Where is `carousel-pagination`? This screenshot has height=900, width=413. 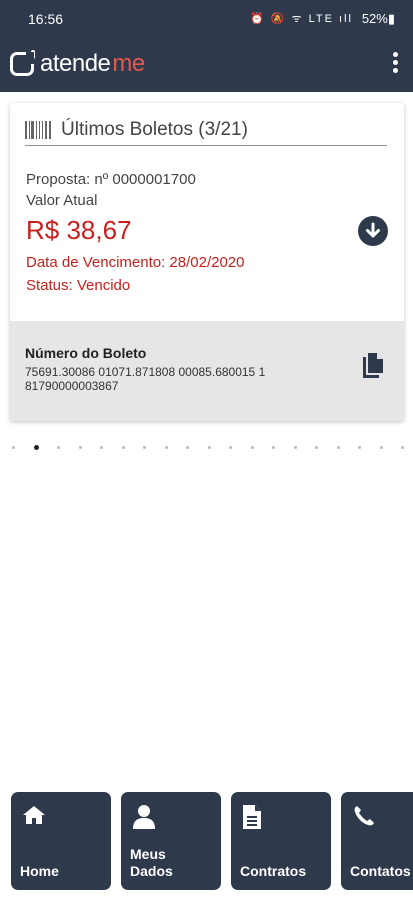 carousel-pagination is located at coordinates (208, 448).